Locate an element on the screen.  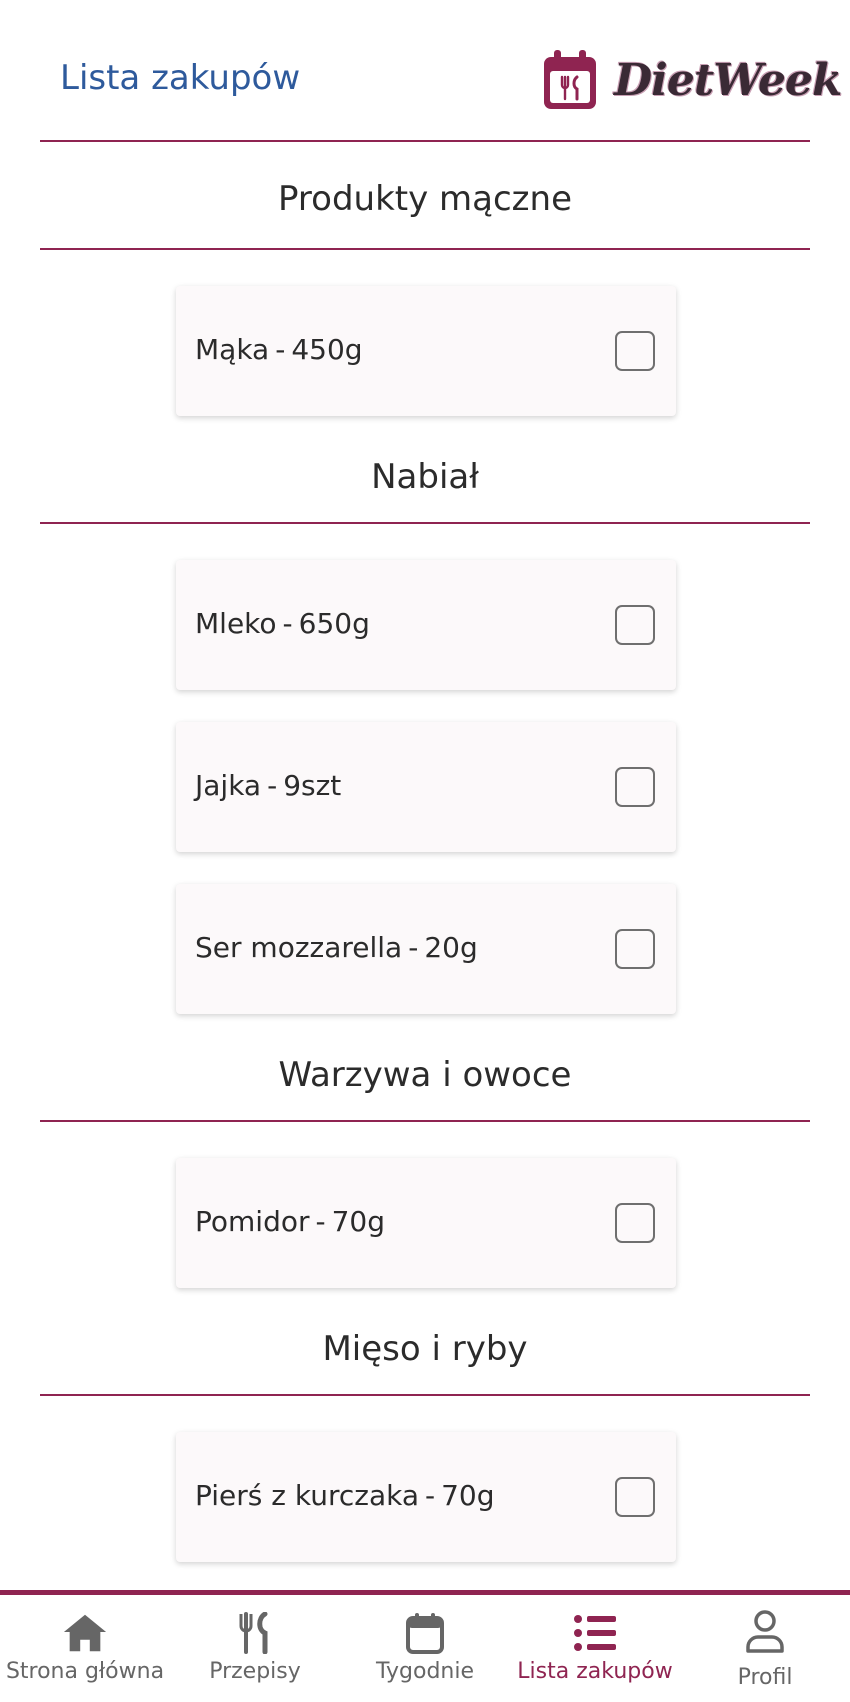
section-title: Mięso i ryby is located at coordinates (425, 1349).